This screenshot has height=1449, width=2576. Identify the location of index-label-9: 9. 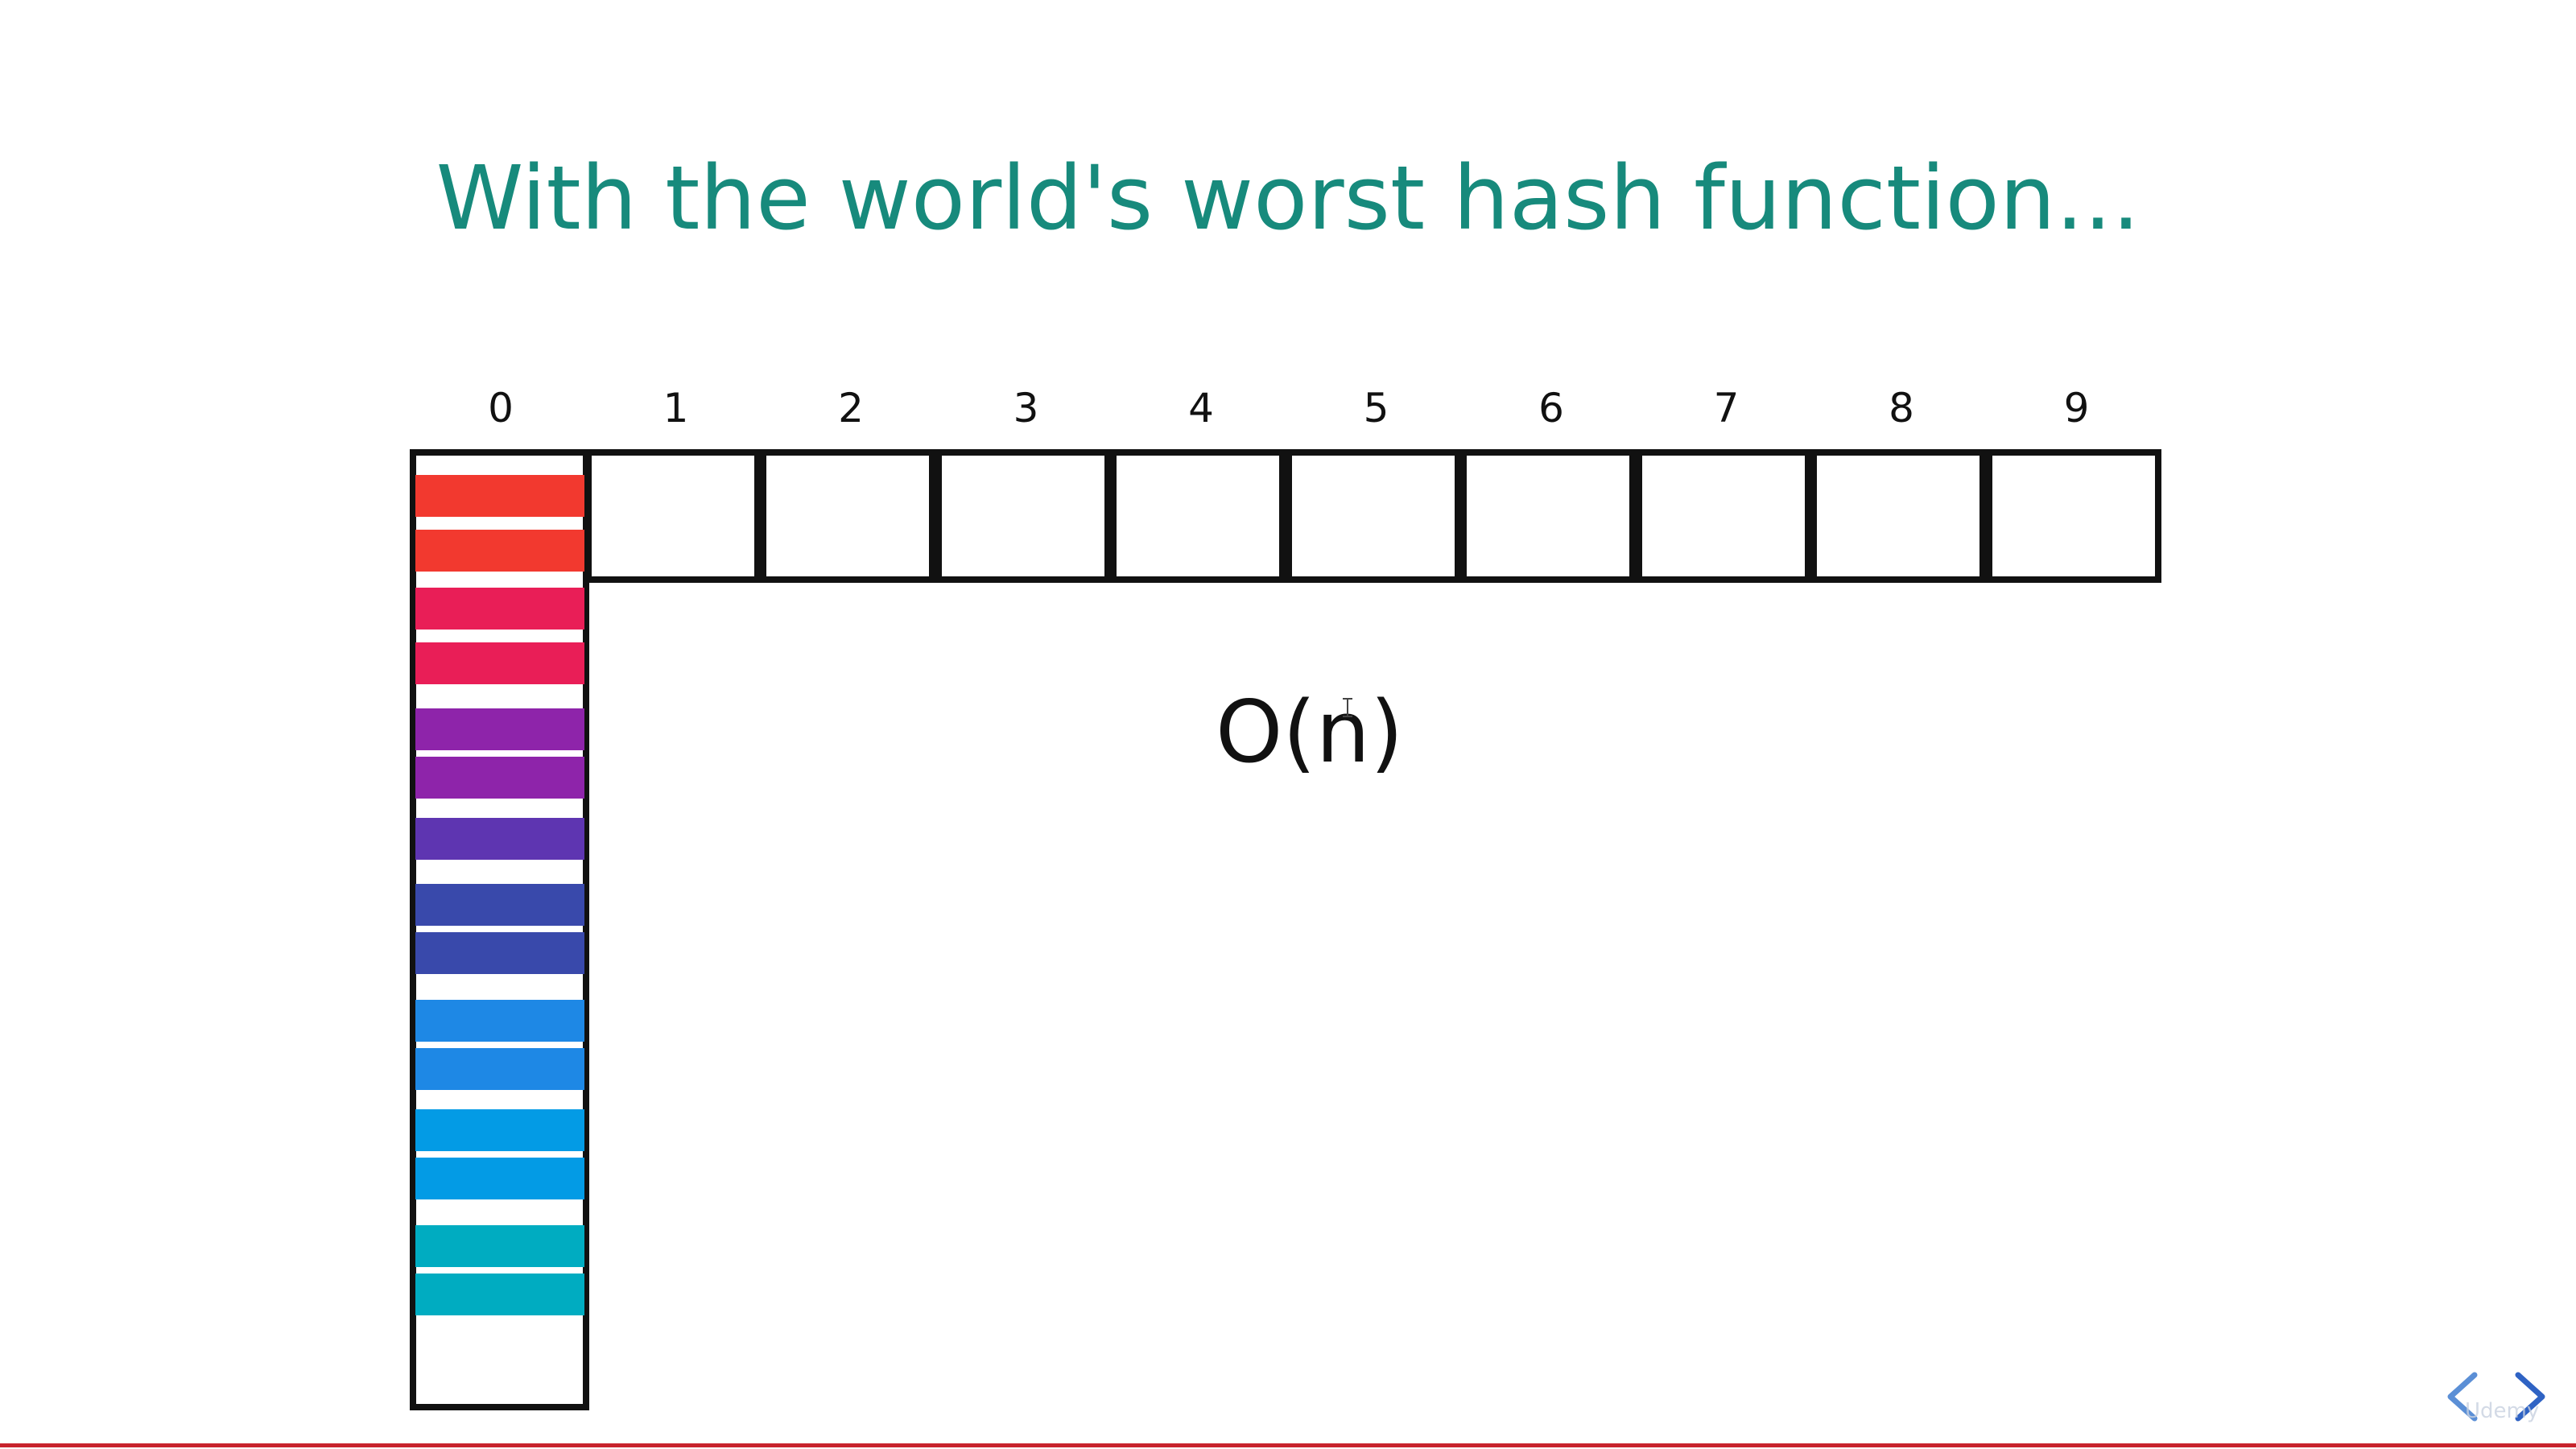
(2076, 408).